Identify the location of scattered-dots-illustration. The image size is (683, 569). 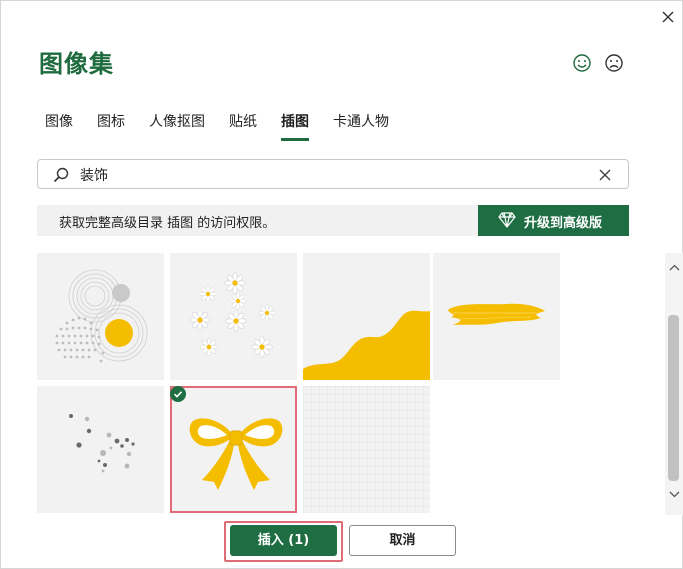
(102, 443).